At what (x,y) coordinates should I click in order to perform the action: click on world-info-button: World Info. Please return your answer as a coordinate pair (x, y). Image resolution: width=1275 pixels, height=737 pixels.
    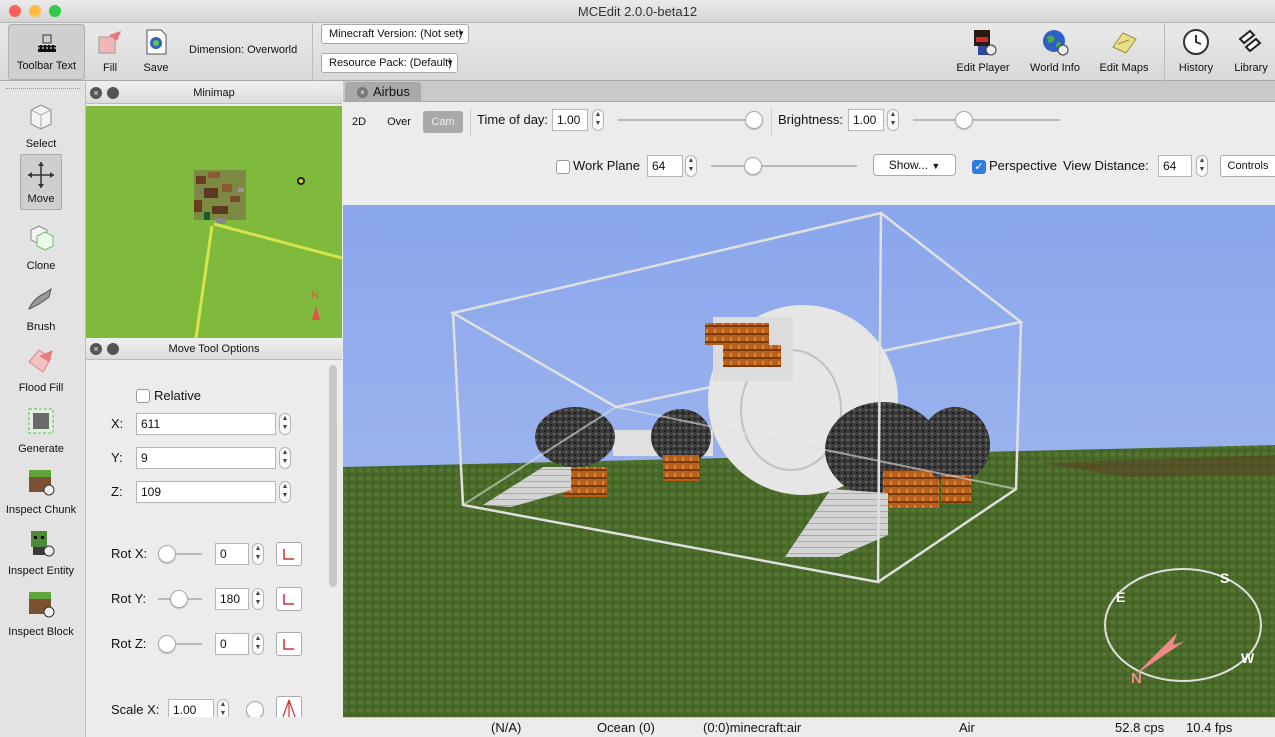
    Looking at the image, I should click on (1055, 52).